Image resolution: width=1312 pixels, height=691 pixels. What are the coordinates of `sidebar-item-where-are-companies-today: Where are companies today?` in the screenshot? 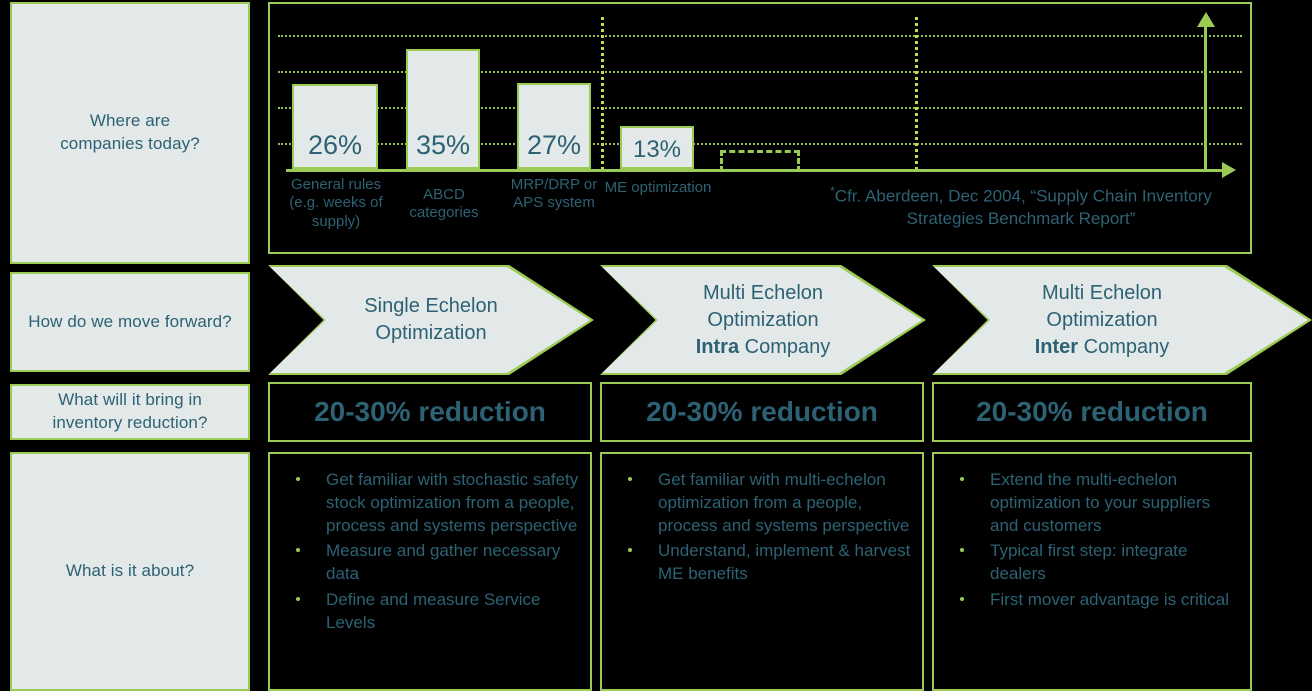 It's located at (130, 133).